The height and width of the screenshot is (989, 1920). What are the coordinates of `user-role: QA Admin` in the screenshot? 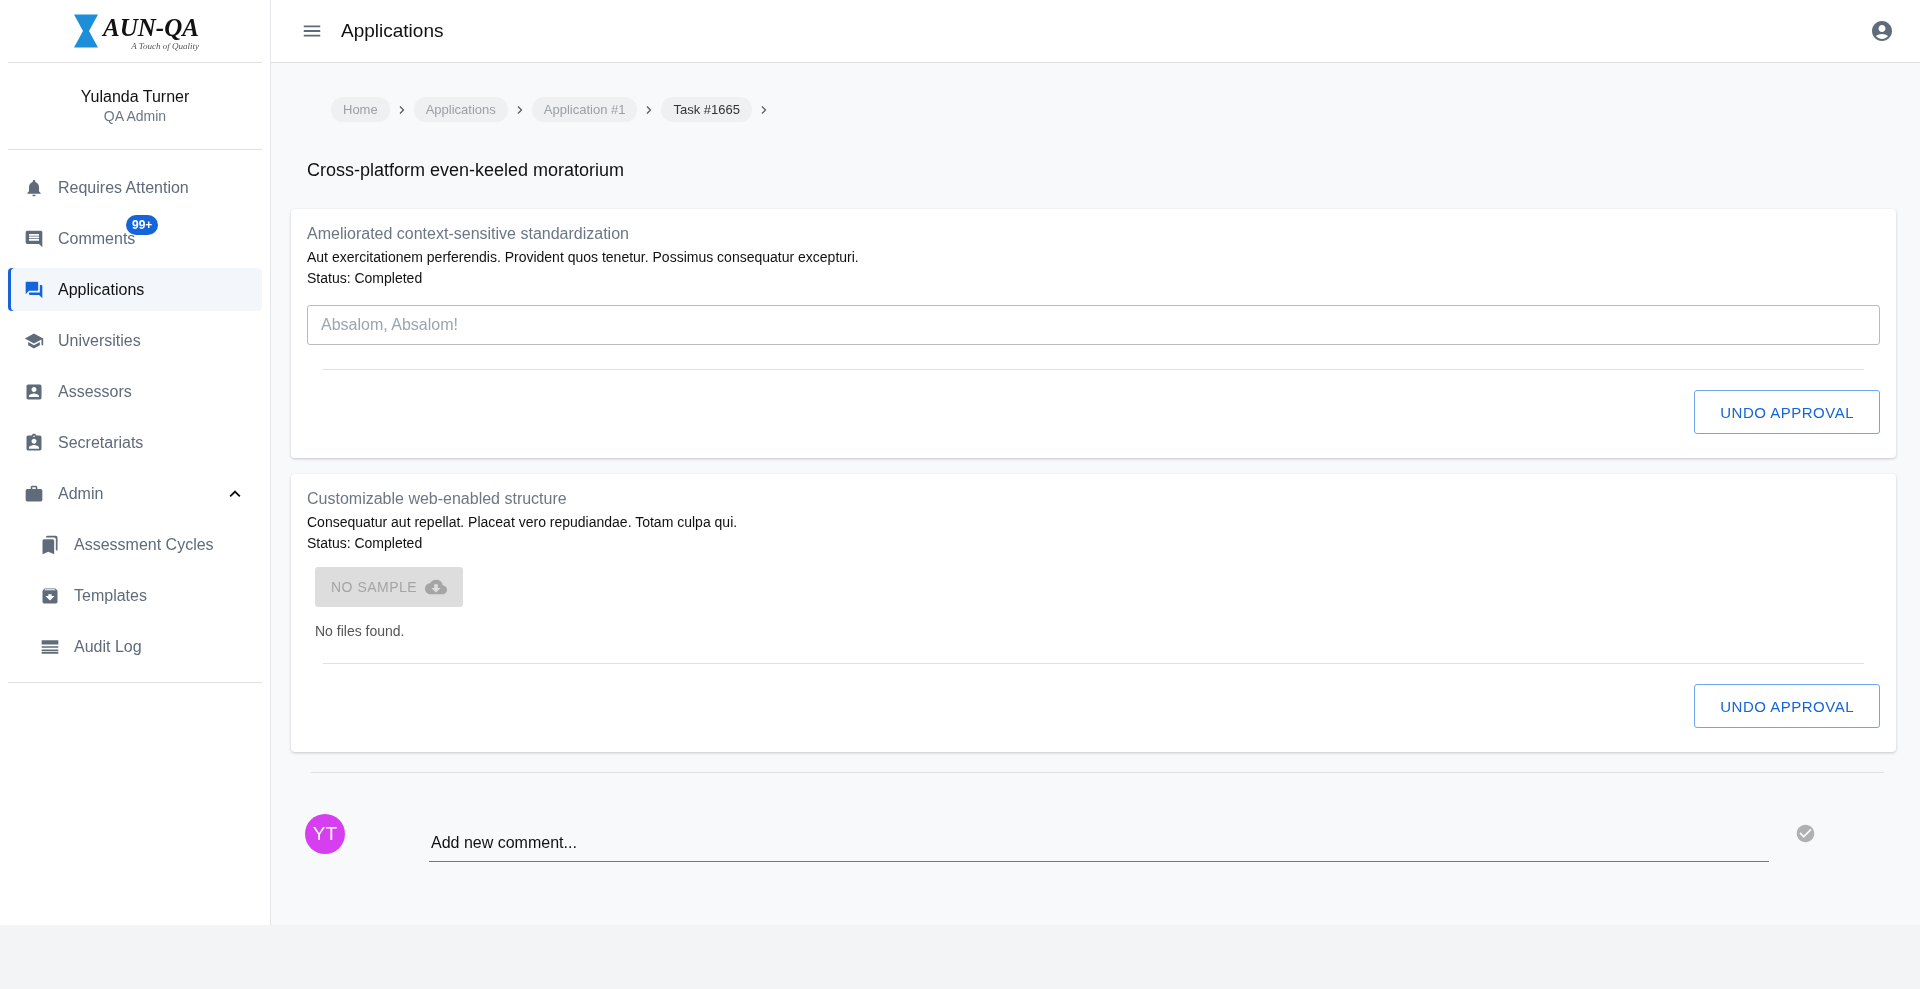 It's located at (135, 116).